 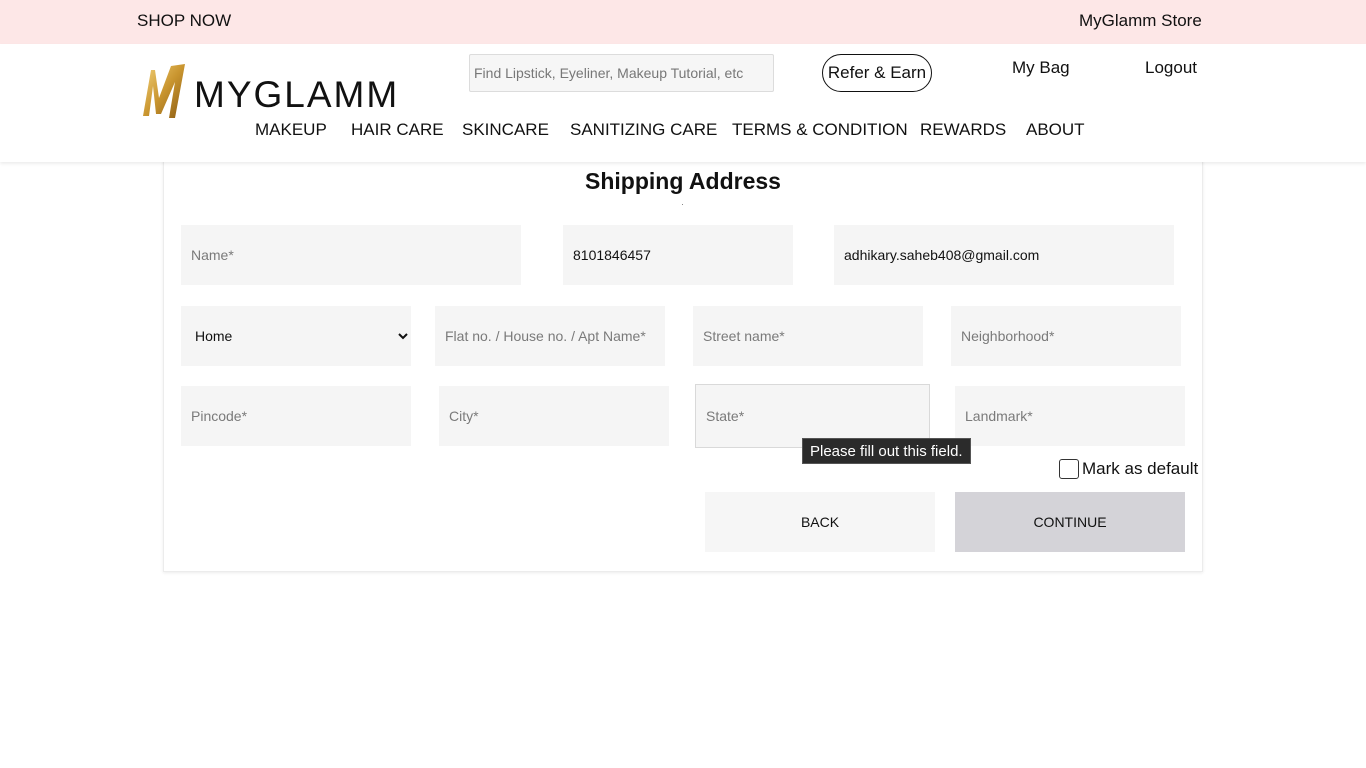 I want to click on myglamm-store-link: MyGlamm Store, so click(x=1140, y=21).